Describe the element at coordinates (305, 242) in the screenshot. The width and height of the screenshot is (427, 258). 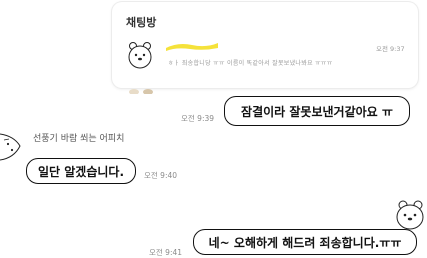
I see `chat-bubble-outgoing: 네~ 오해하게 해드려 죄송합니다.ㅠㅠ` at that location.